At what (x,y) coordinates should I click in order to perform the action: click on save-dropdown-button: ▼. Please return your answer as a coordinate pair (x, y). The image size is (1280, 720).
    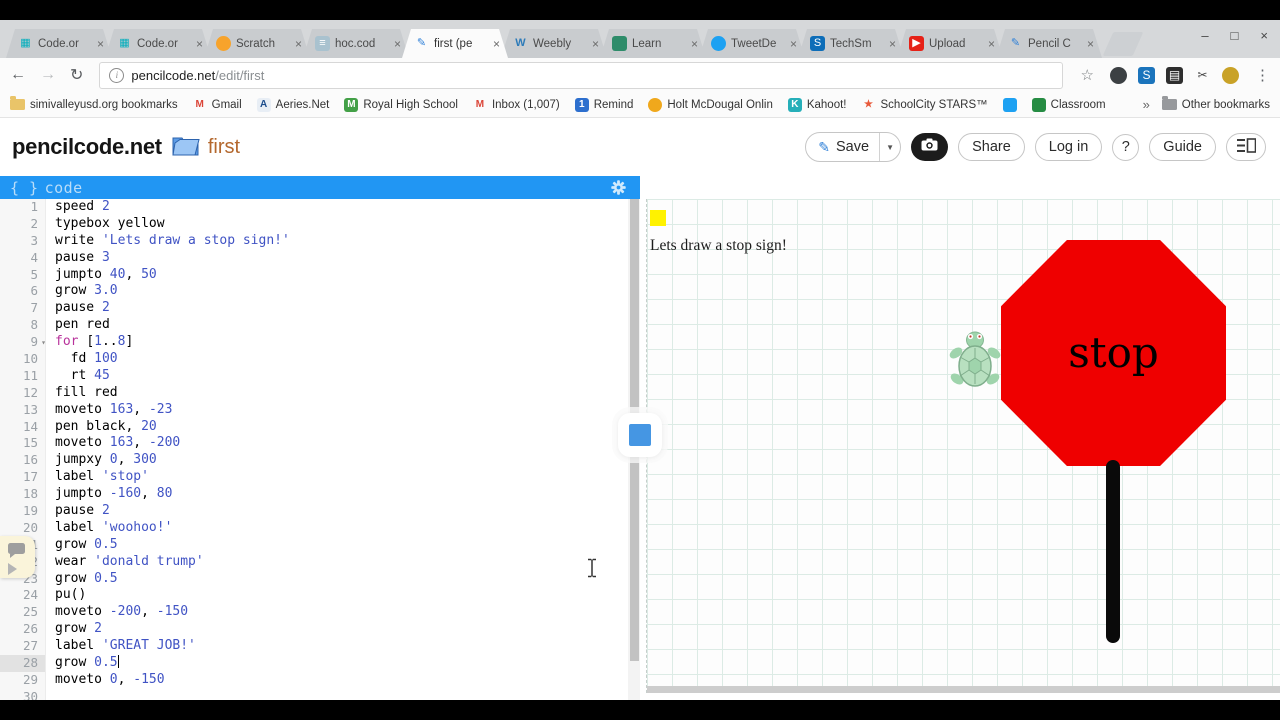
    Looking at the image, I should click on (889, 147).